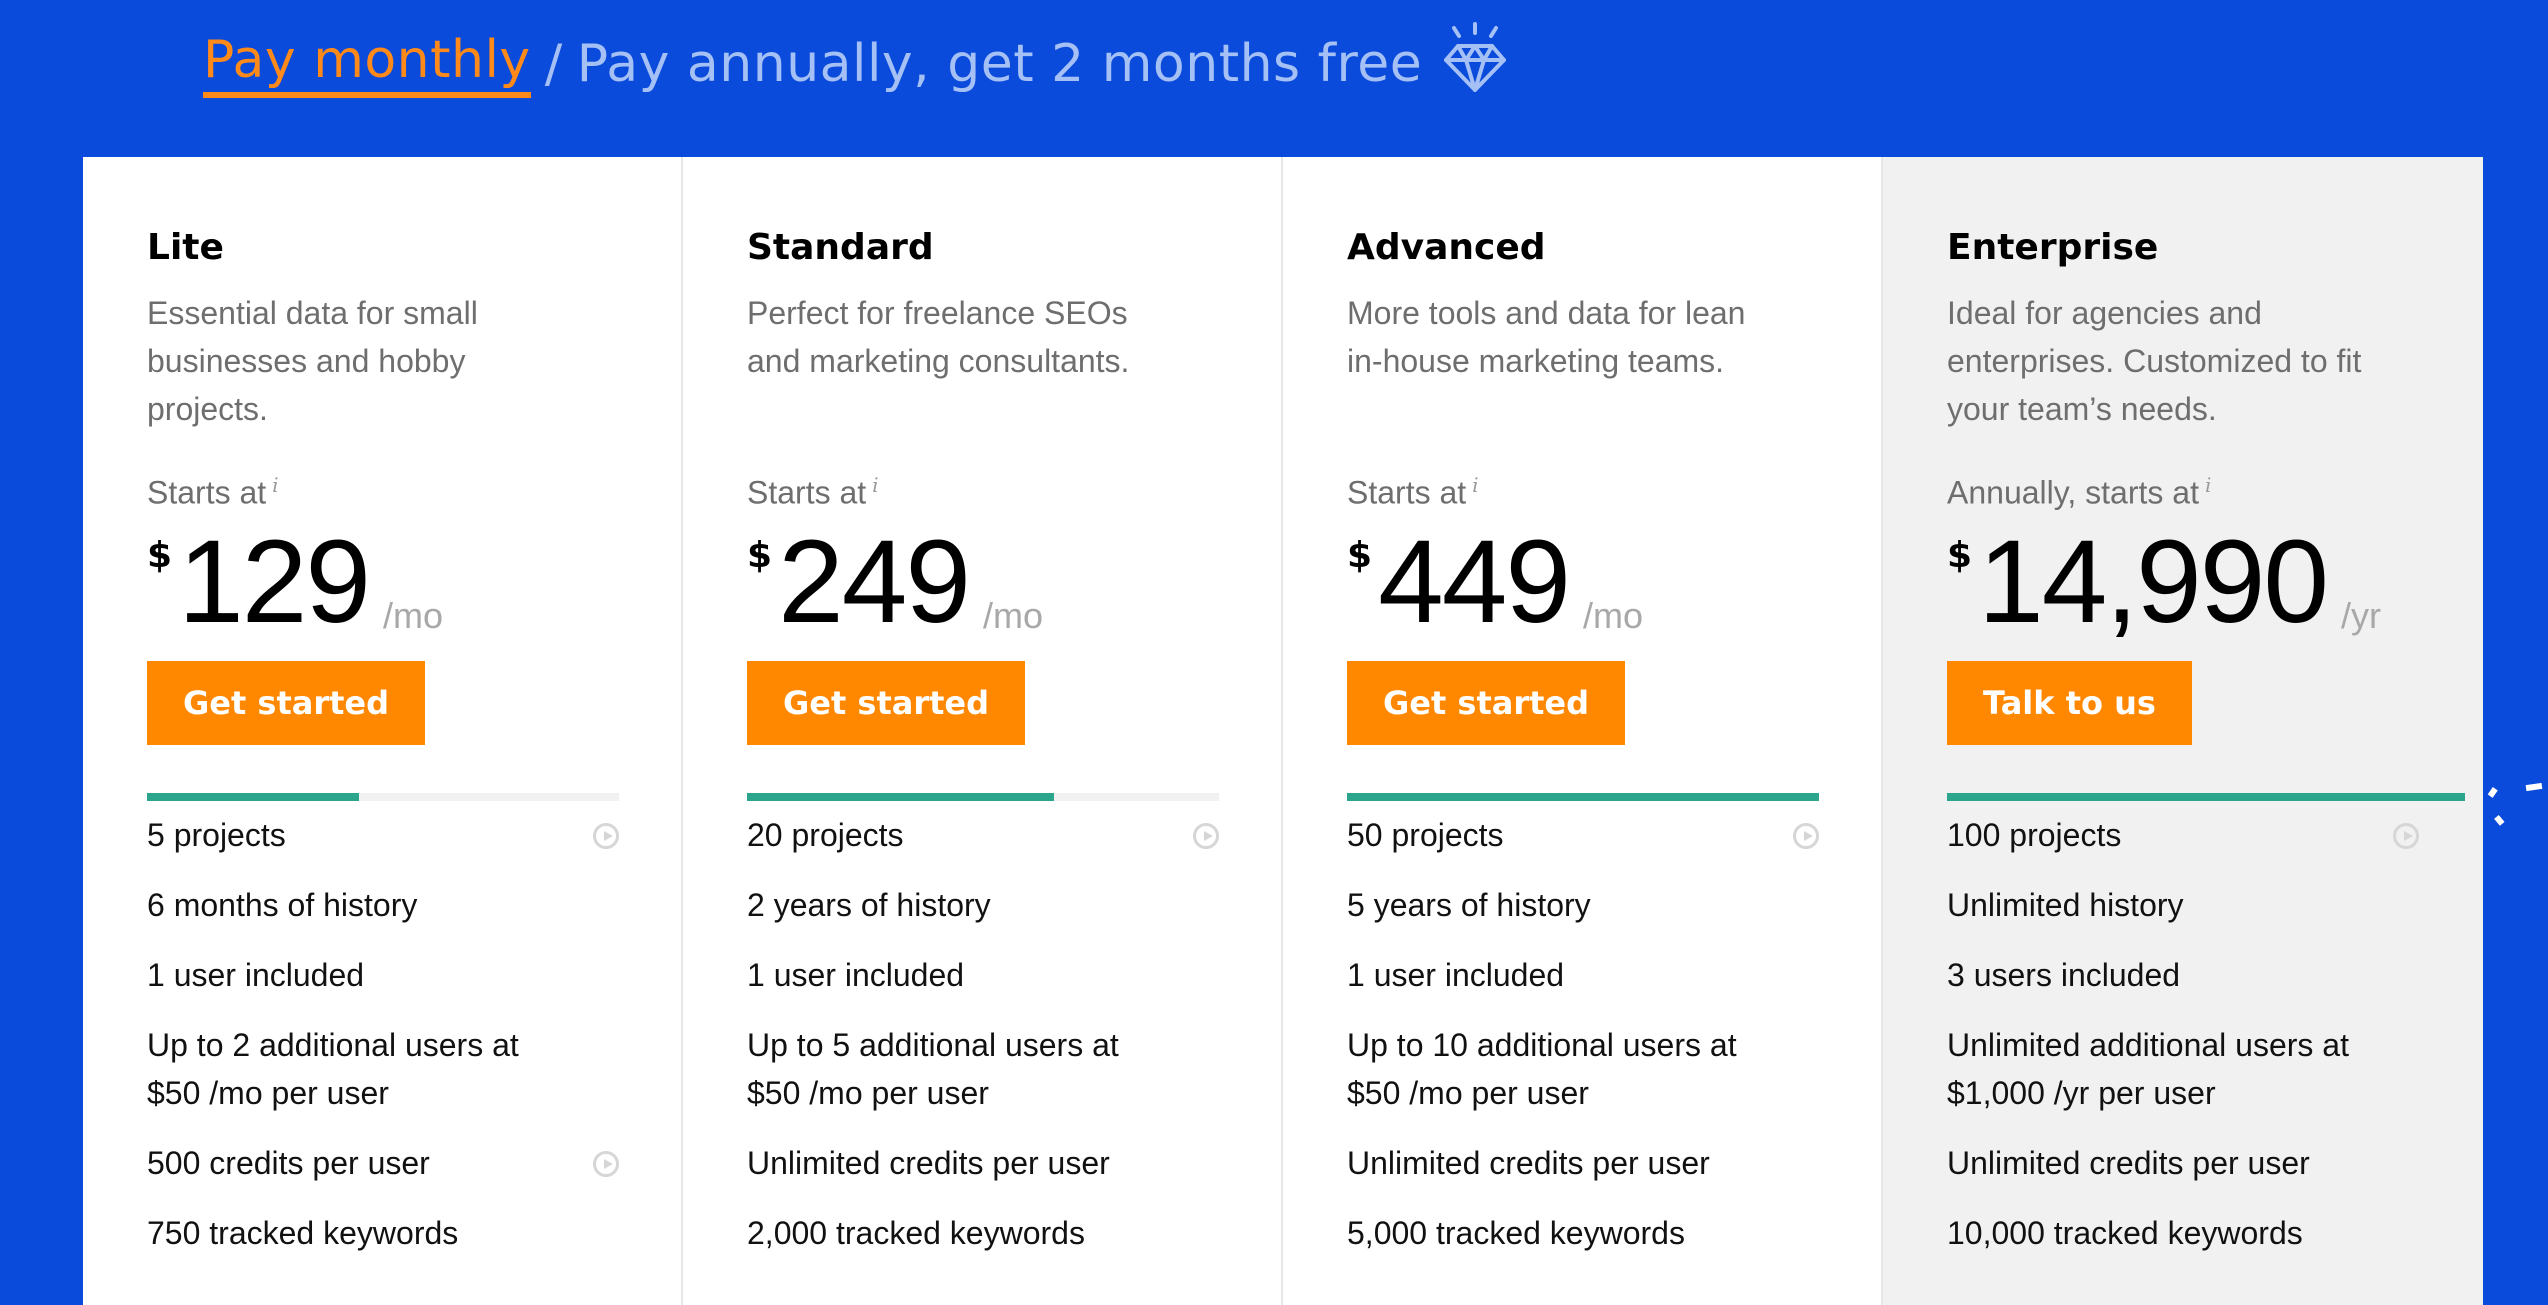  What do you see at coordinates (216, 835) in the screenshot?
I see `feature-text: 5 projects` at bounding box center [216, 835].